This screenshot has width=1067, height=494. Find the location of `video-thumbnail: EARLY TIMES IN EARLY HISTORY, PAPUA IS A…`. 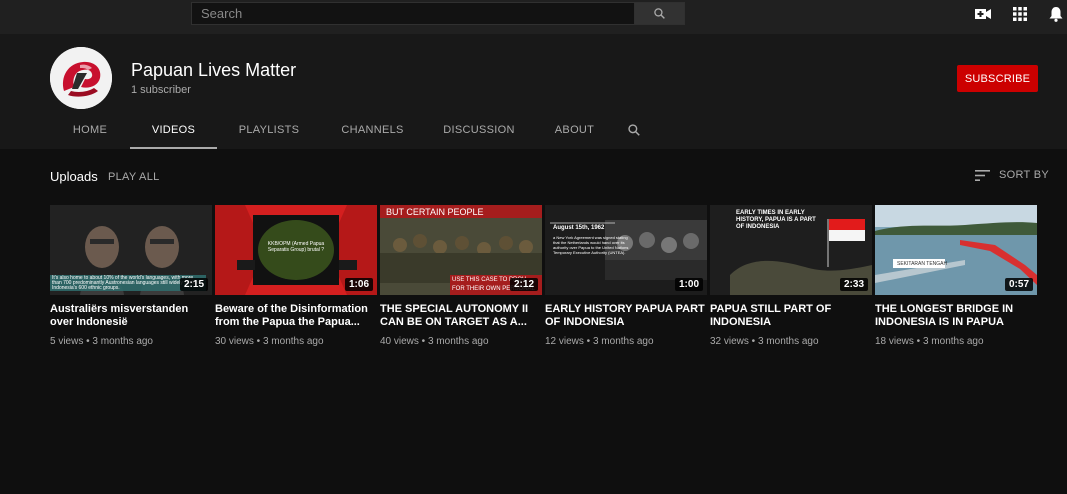

video-thumbnail: EARLY TIMES IN EARLY HISTORY, PAPUA IS A… is located at coordinates (791, 250).